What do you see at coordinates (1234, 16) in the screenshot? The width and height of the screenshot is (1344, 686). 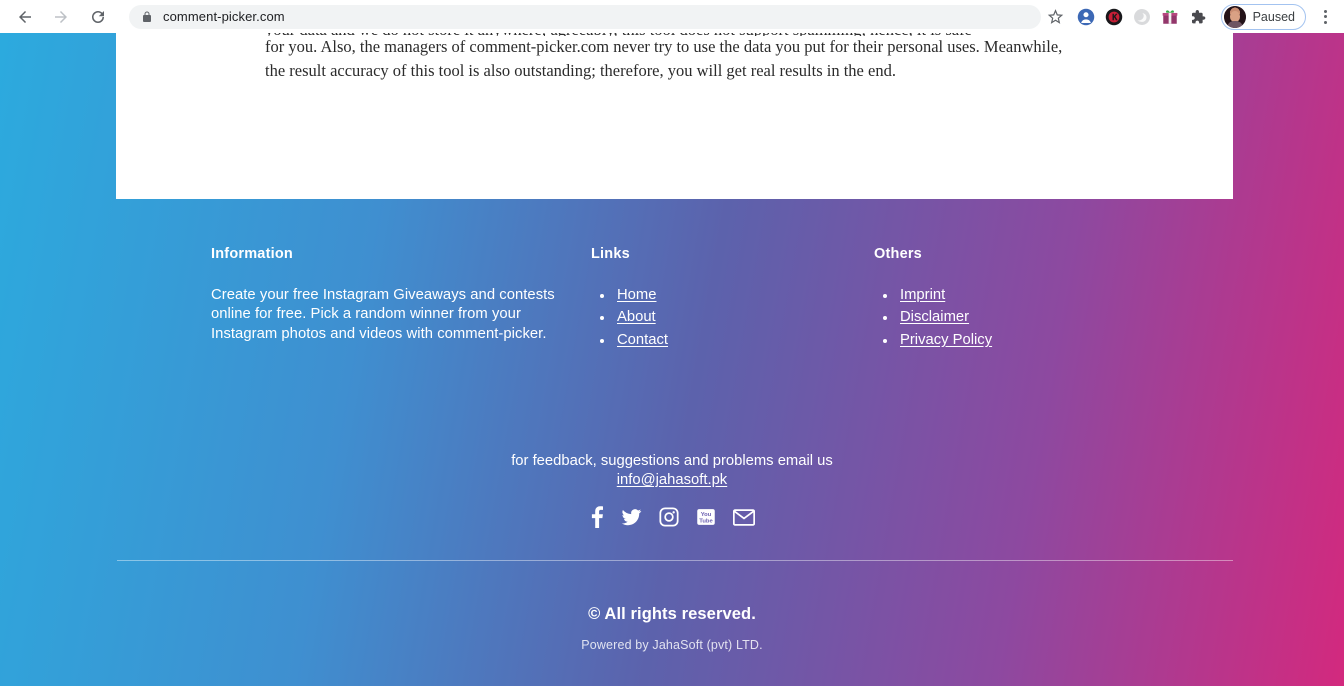 I see `avatar` at bounding box center [1234, 16].